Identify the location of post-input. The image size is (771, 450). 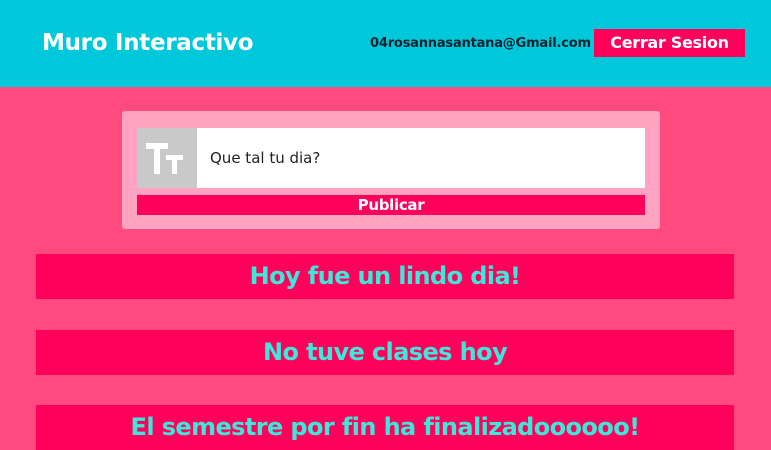
(421, 158).